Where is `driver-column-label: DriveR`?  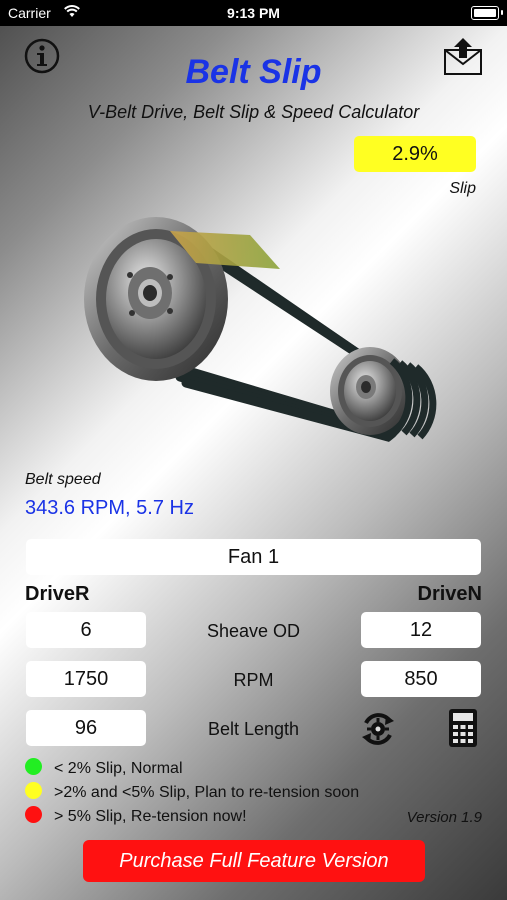 driver-column-label: DriveR is located at coordinates (57, 594).